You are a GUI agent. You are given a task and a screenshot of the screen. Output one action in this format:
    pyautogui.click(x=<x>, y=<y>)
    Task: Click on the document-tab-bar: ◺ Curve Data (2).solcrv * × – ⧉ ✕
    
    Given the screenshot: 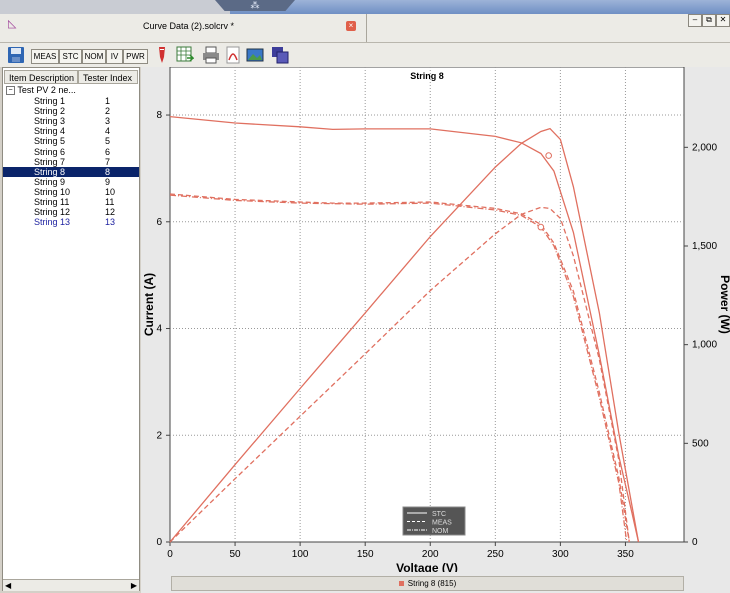 What is the action you would take?
    pyautogui.click(x=365, y=28)
    